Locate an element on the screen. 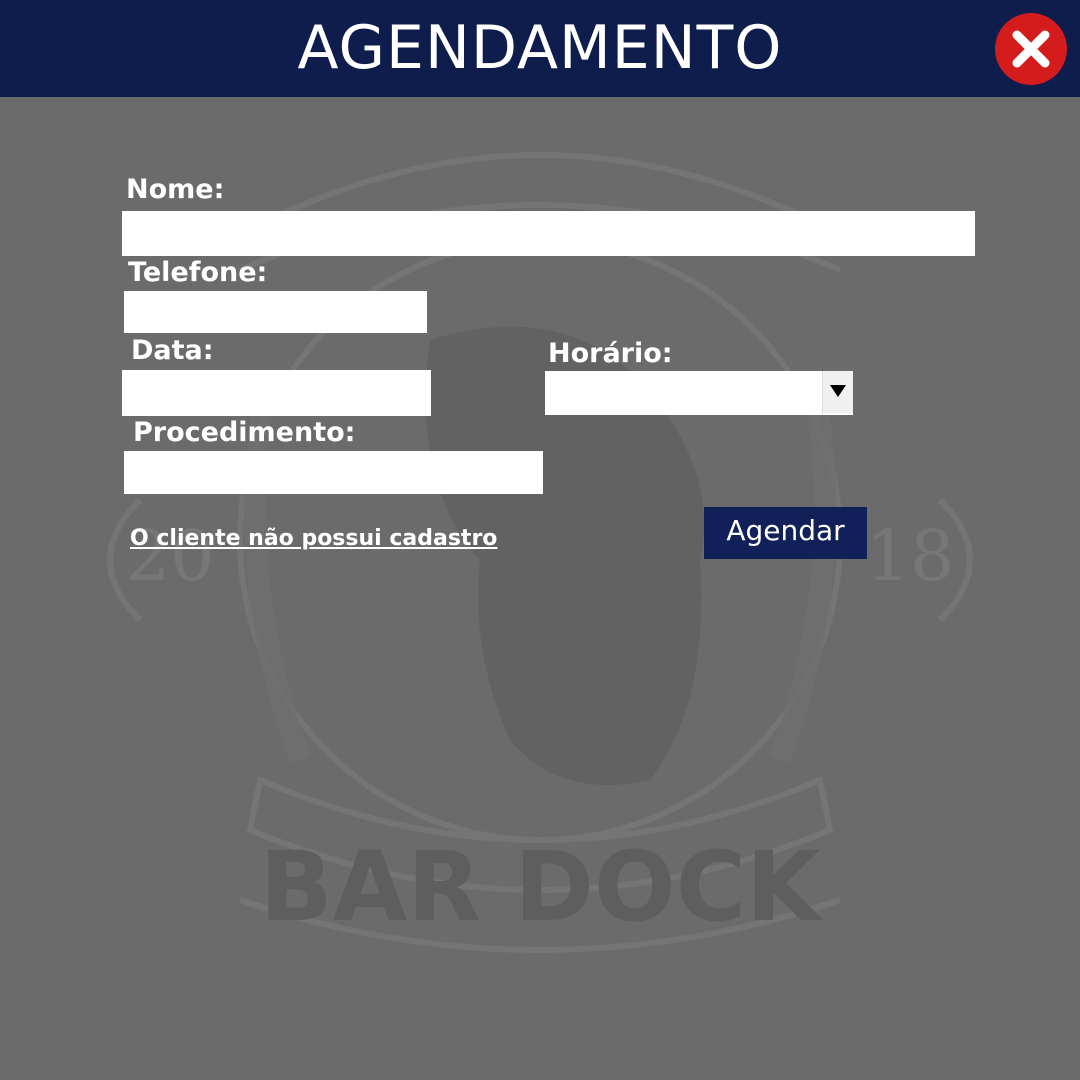 This screenshot has width=1080, height=1080. telefone-label: Telefone: is located at coordinates (198, 272).